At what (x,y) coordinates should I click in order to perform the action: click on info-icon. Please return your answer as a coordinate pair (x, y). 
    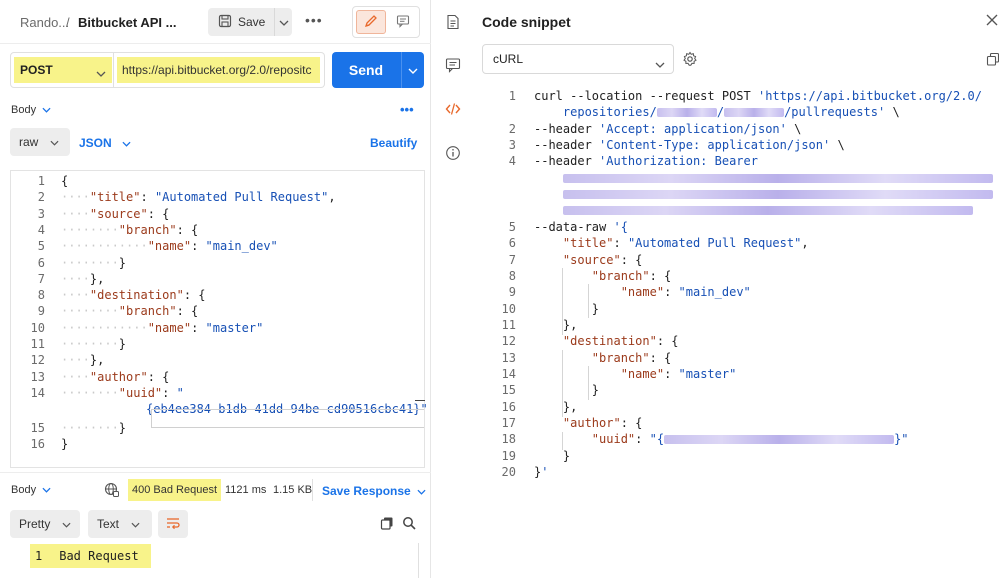
    Looking at the image, I should click on (453, 153).